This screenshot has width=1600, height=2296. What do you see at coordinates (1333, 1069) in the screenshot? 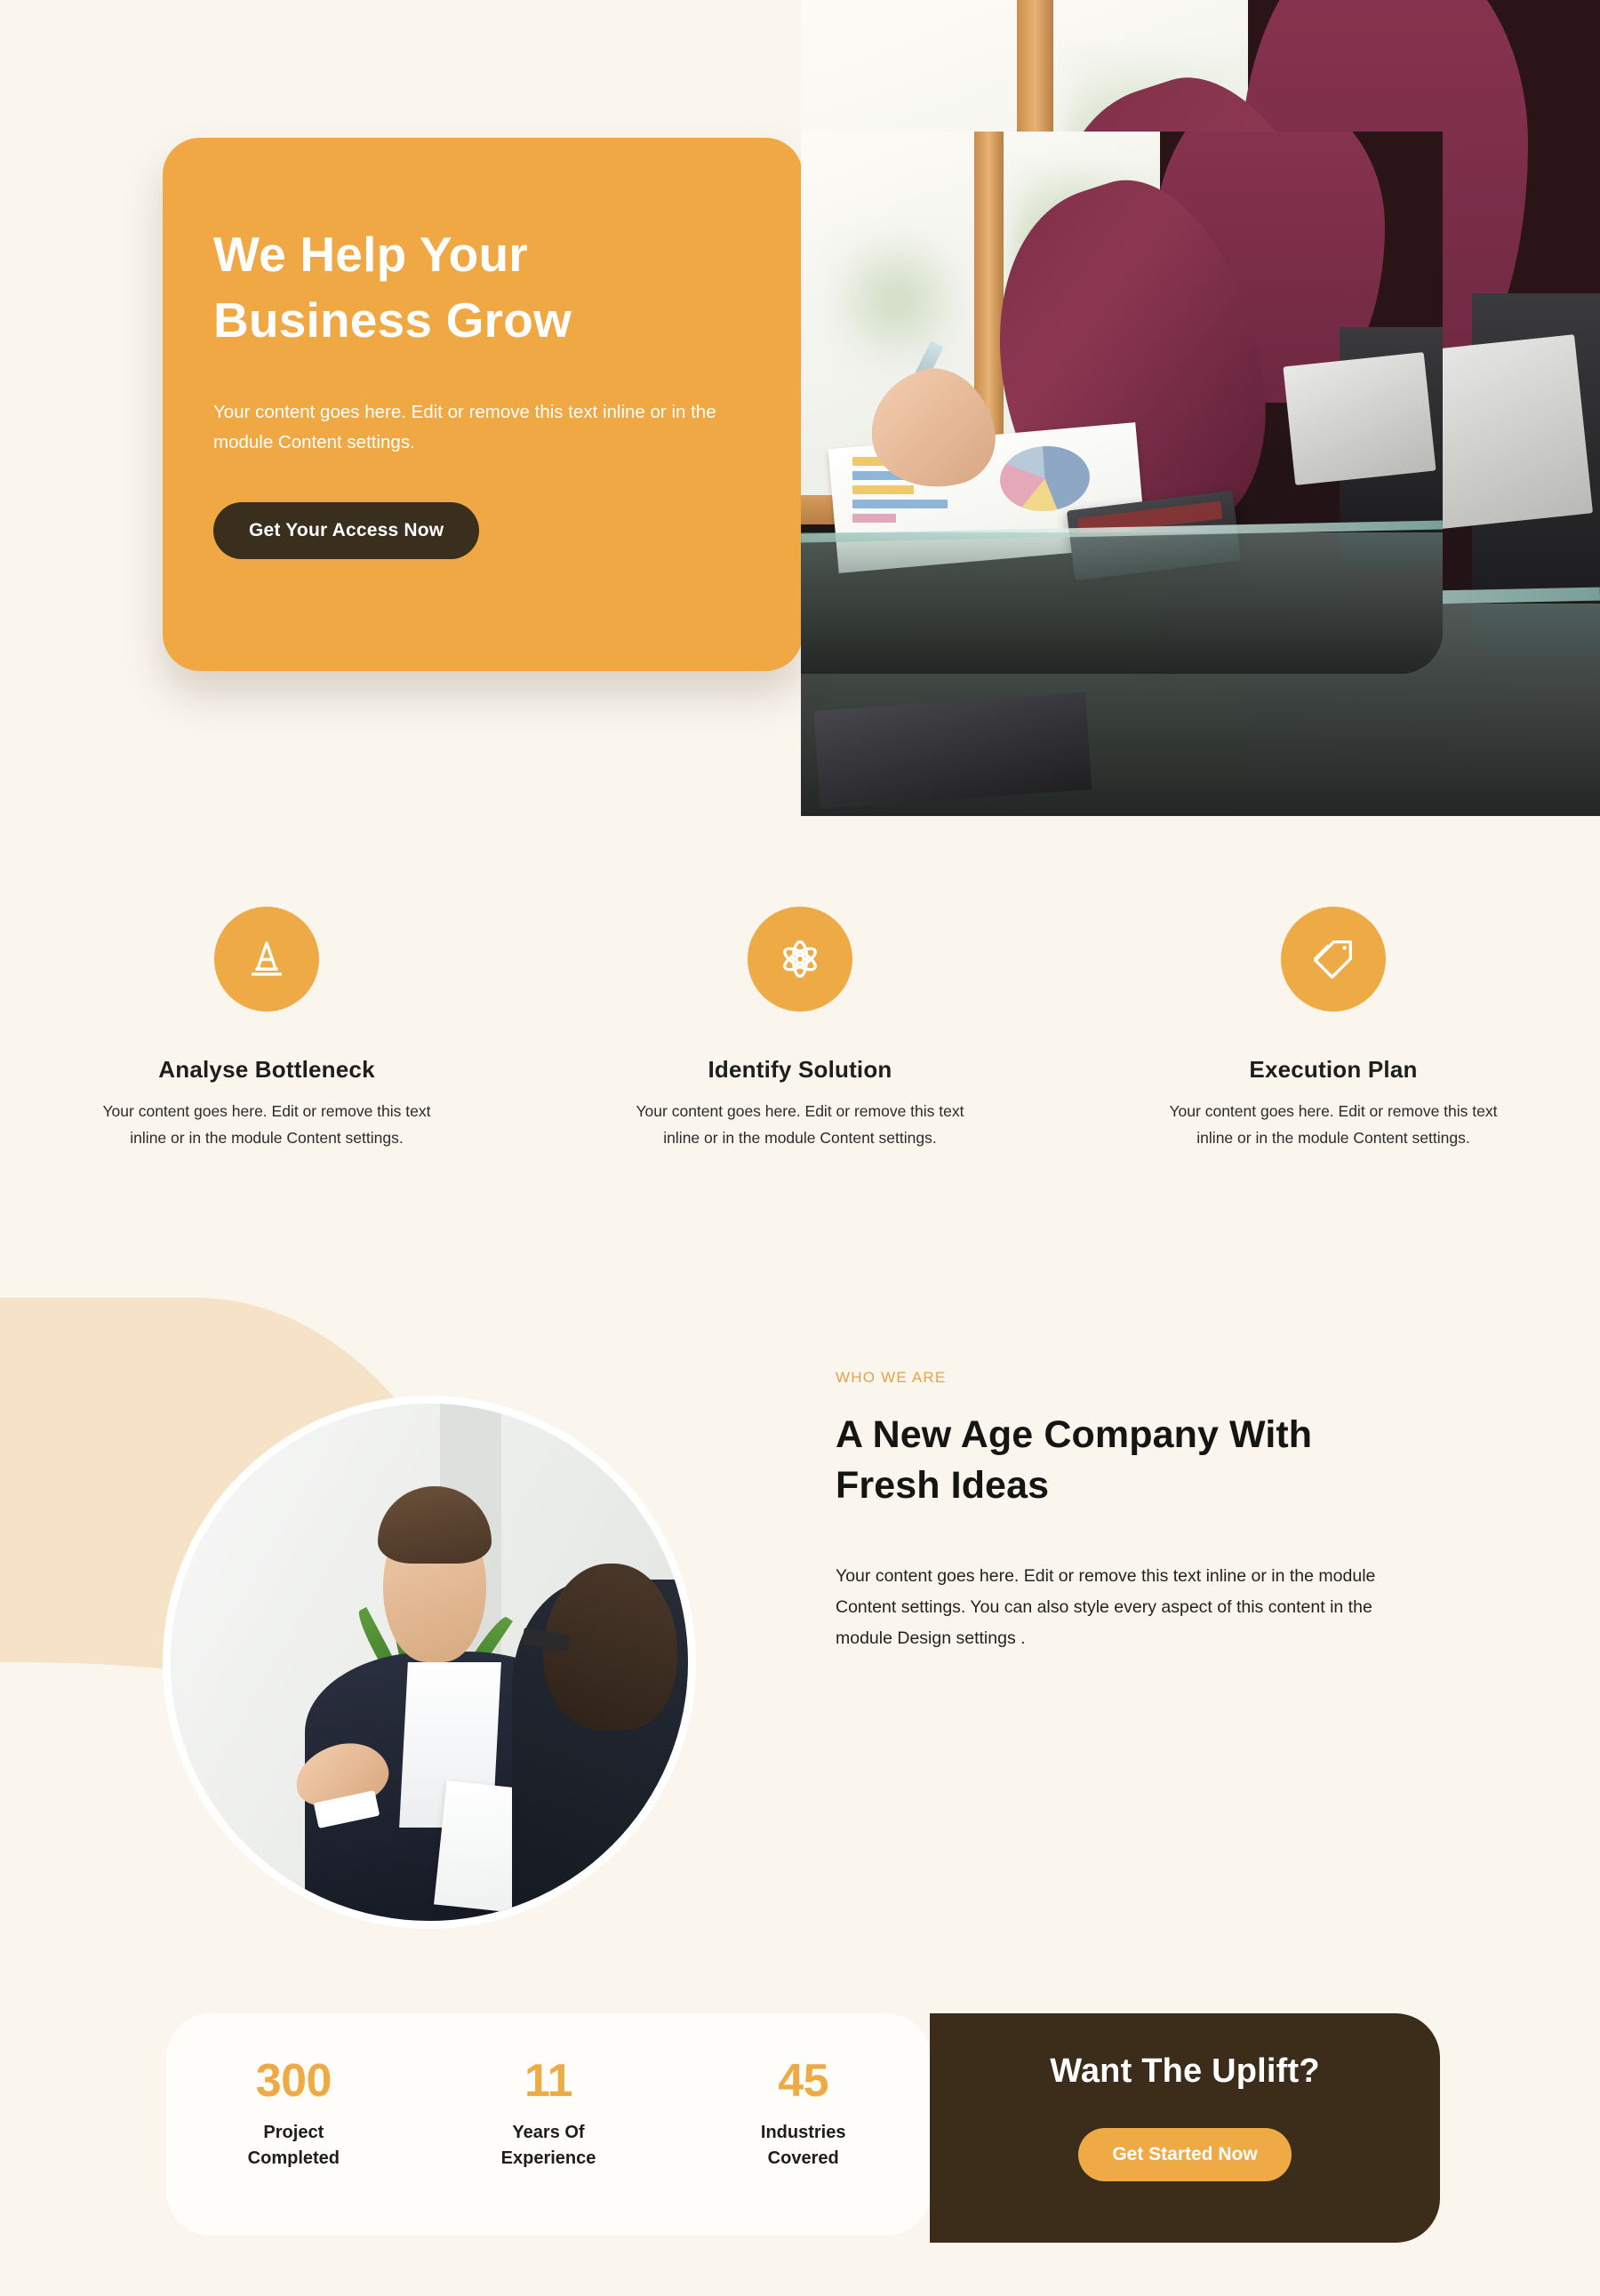
I see `feature-title: Execution Plan` at bounding box center [1333, 1069].